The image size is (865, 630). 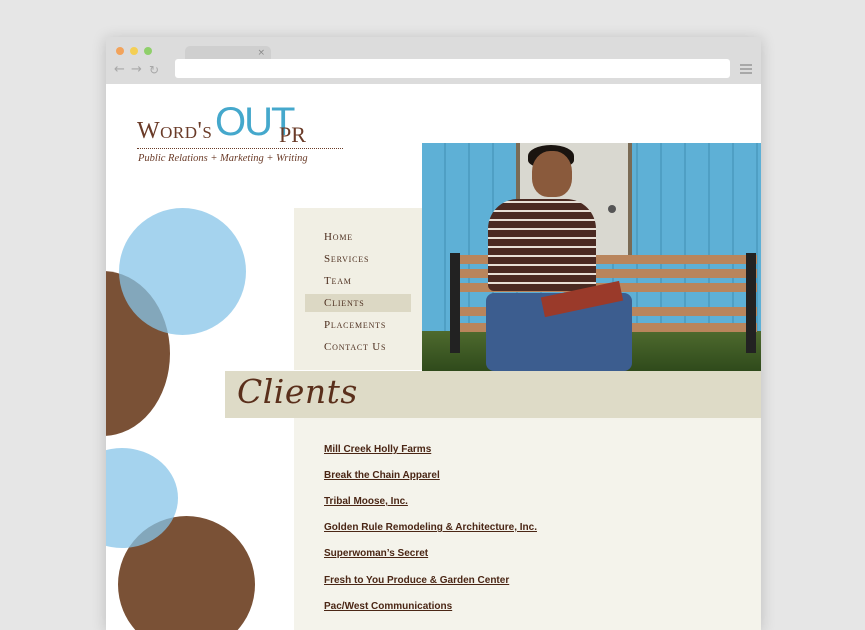 I want to click on nav-item-contact-us: Contact Us, so click(x=358, y=347).